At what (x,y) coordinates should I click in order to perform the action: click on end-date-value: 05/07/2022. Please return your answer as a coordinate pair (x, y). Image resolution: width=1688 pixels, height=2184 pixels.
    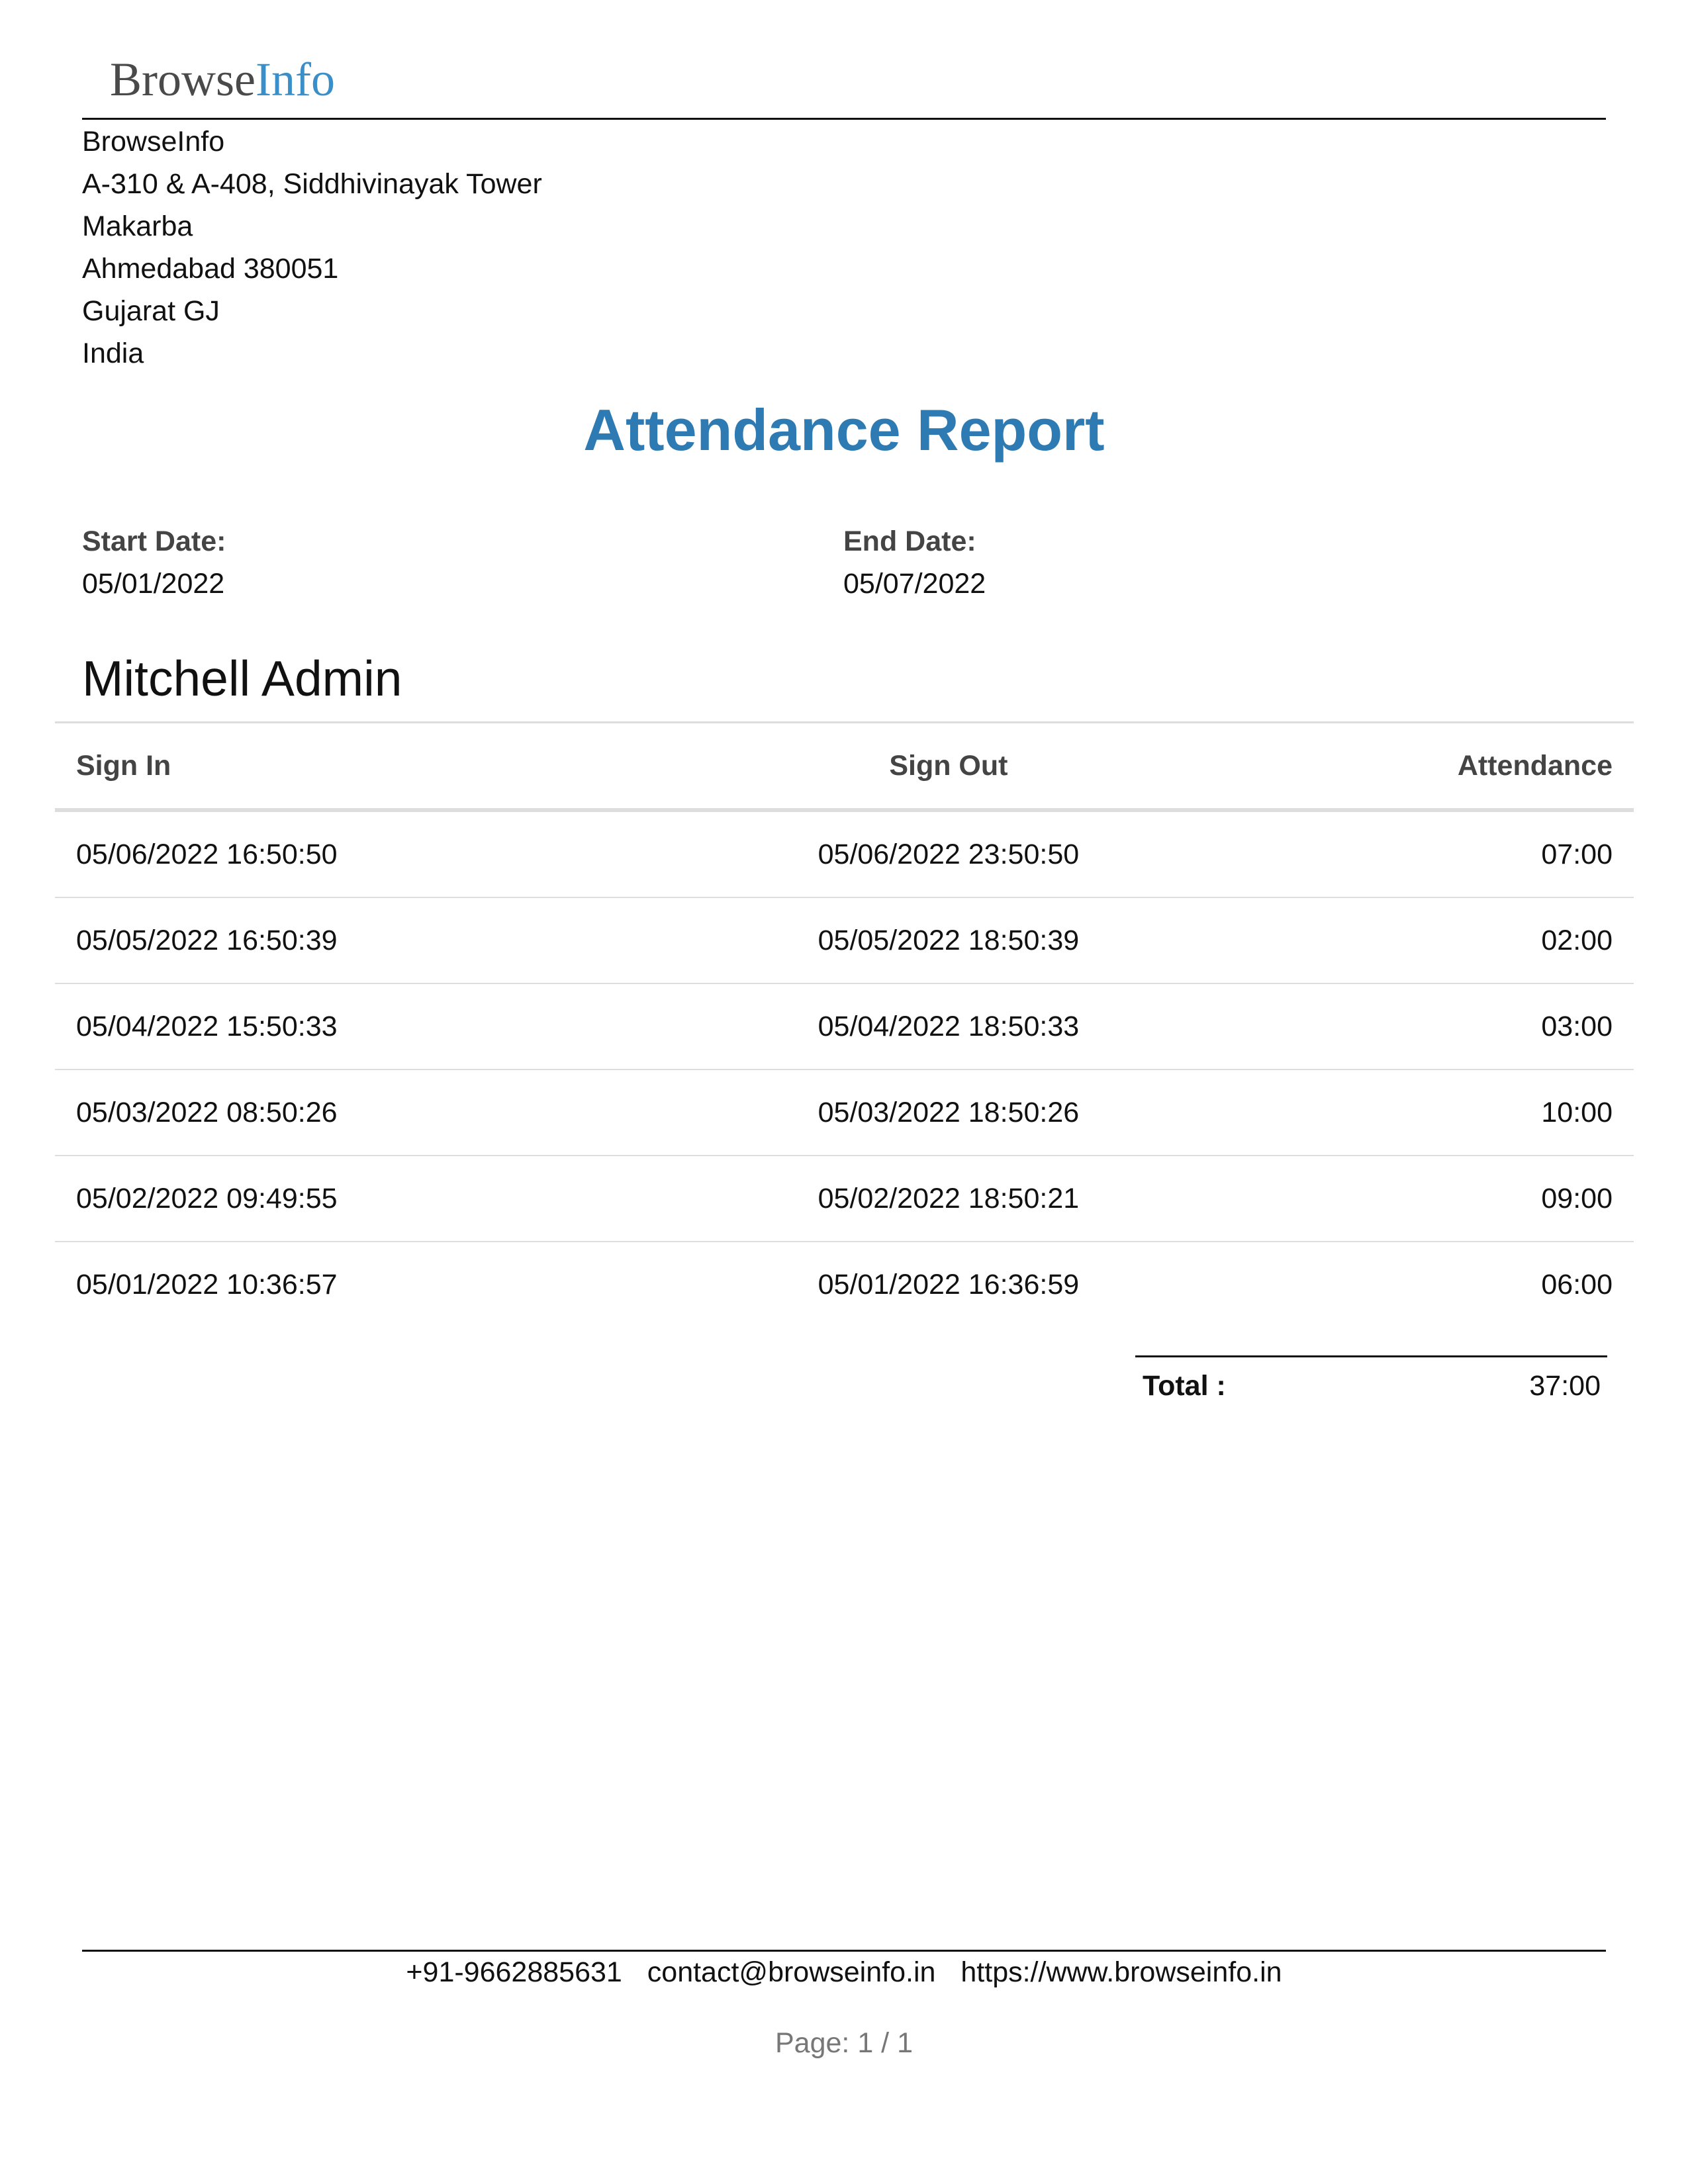
    Looking at the image, I should click on (914, 584).